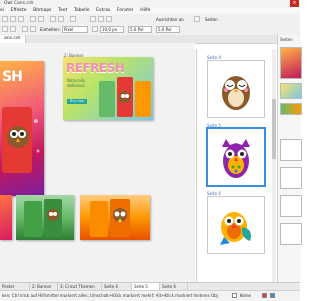  I want to click on right-docker-panel: Seiten, so click(289, 158).